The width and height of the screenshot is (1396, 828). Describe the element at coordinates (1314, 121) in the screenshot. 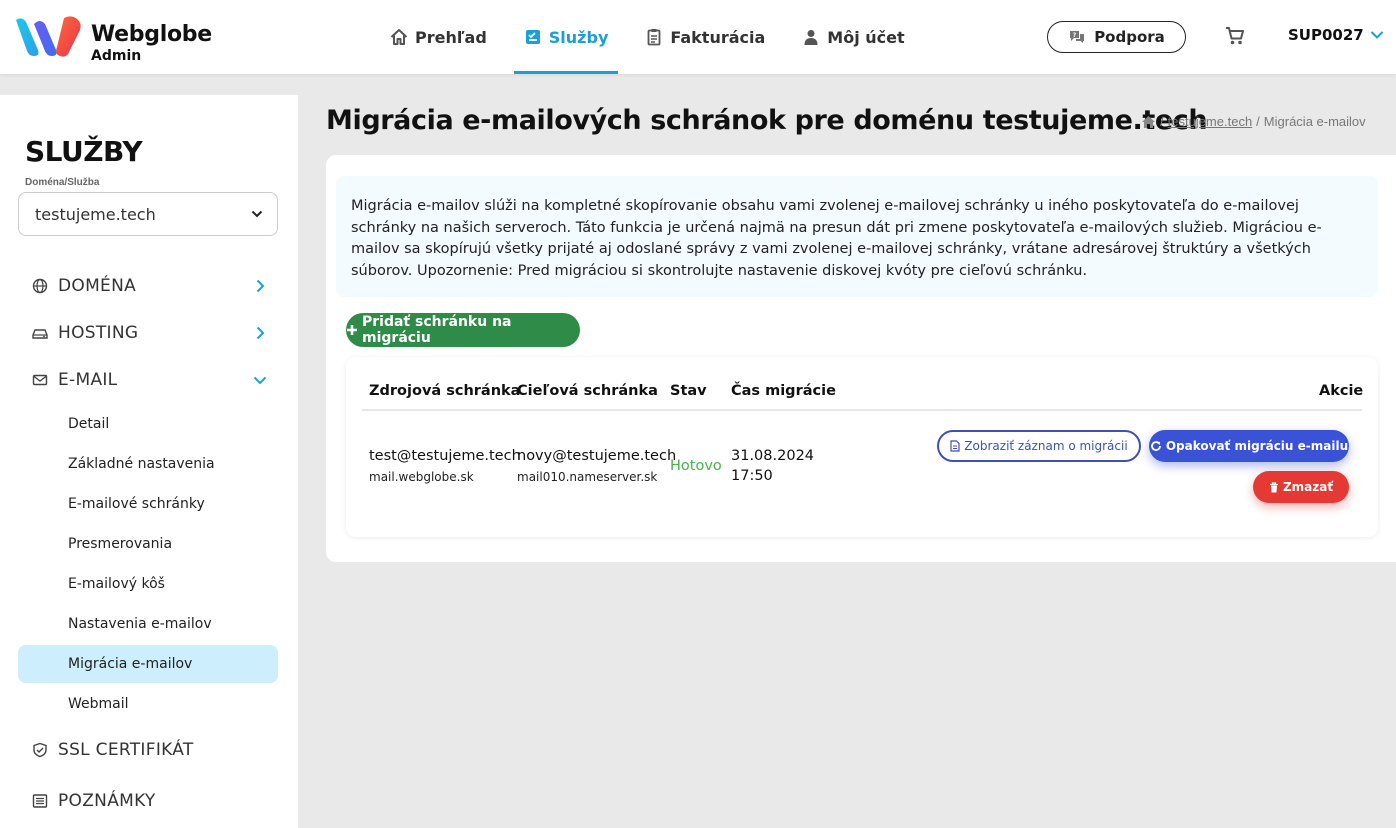

I see `breadcrumb-current: Migrácia e-mailov` at that location.